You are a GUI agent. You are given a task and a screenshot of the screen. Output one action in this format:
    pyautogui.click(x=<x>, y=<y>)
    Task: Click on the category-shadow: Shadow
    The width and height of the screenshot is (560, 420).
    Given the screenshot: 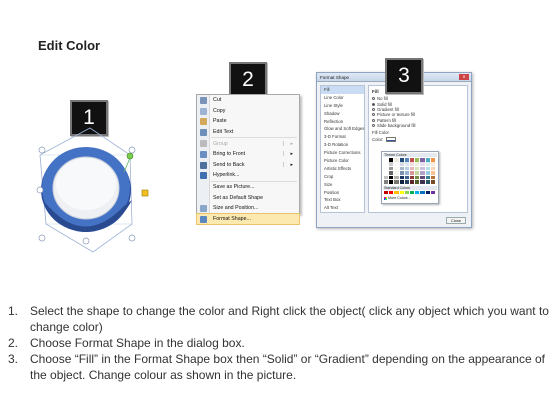 What is the action you would take?
    pyautogui.click(x=342, y=114)
    